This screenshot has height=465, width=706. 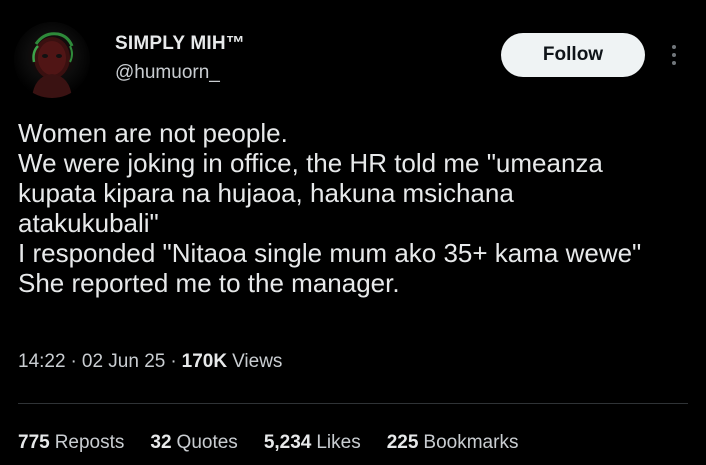 What do you see at coordinates (471, 442) in the screenshot?
I see `bookmarks-label: Bookmarks` at bounding box center [471, 442].